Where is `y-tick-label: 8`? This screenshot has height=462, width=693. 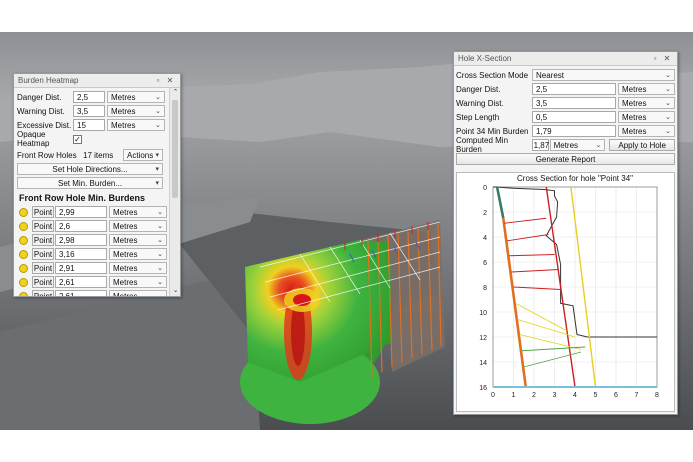 y-tick-label: 8 is located at coordinates (485, 288).